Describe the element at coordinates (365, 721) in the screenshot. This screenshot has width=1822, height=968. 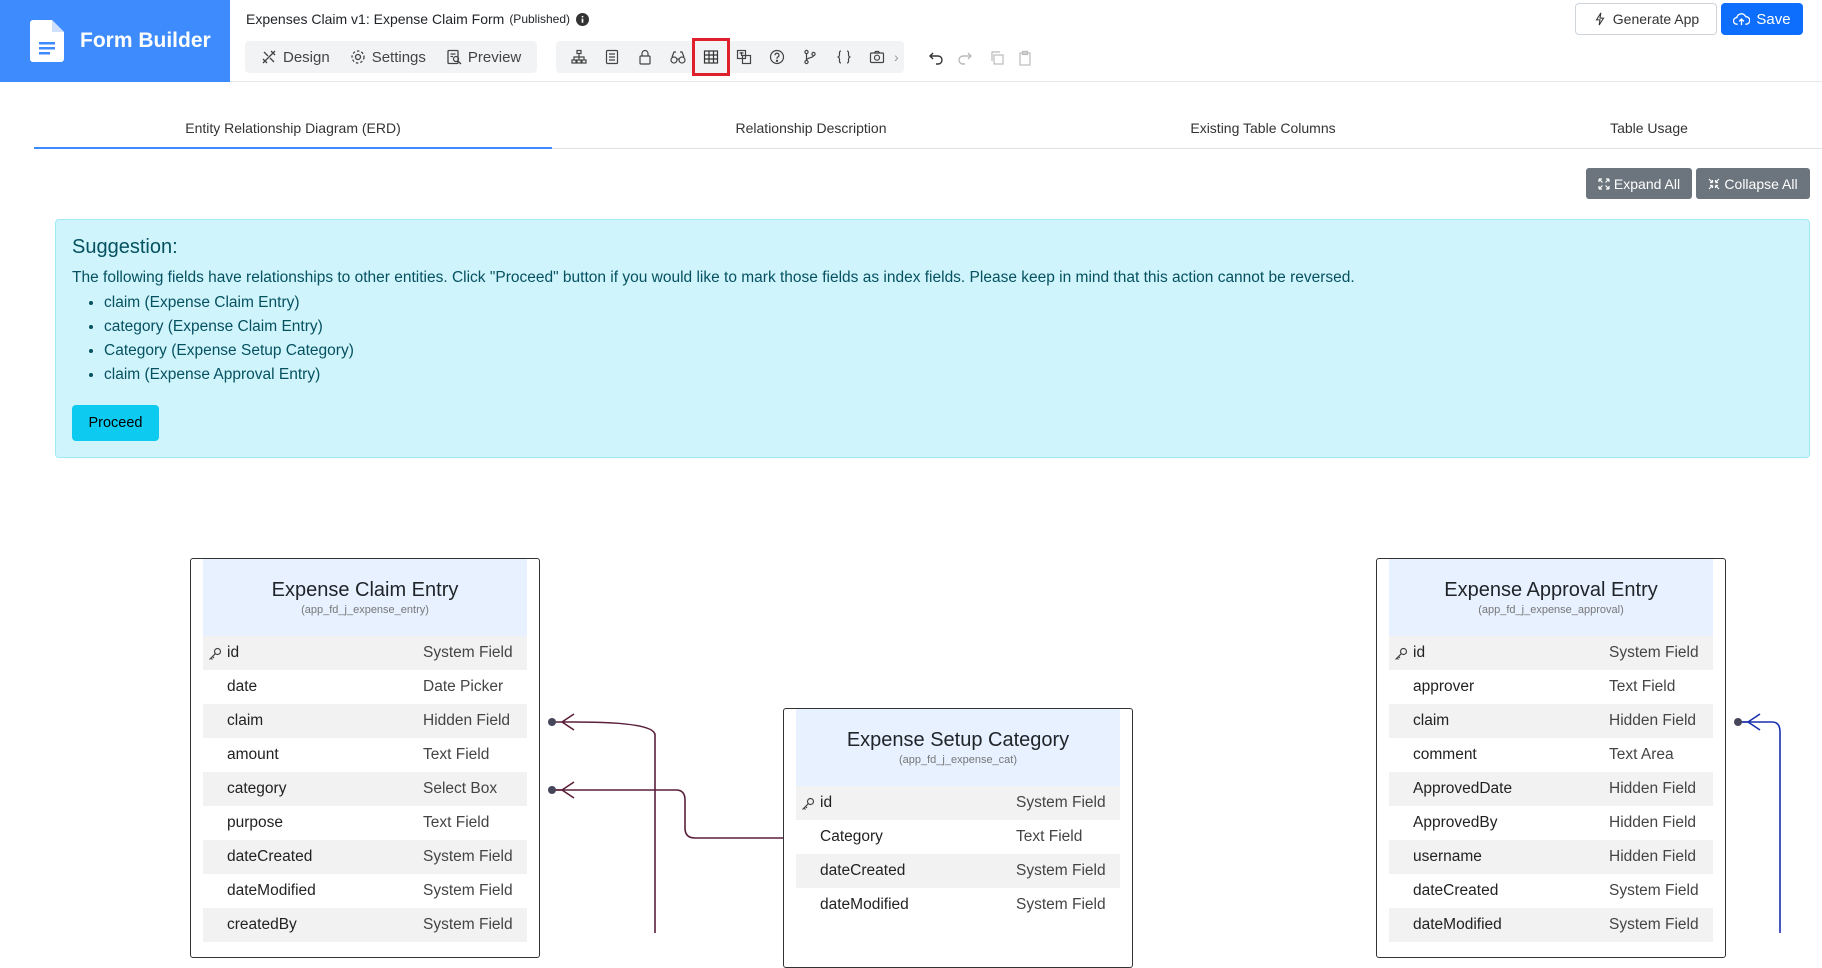
I see `entity-field-row: claim Hidden Field` at that location.